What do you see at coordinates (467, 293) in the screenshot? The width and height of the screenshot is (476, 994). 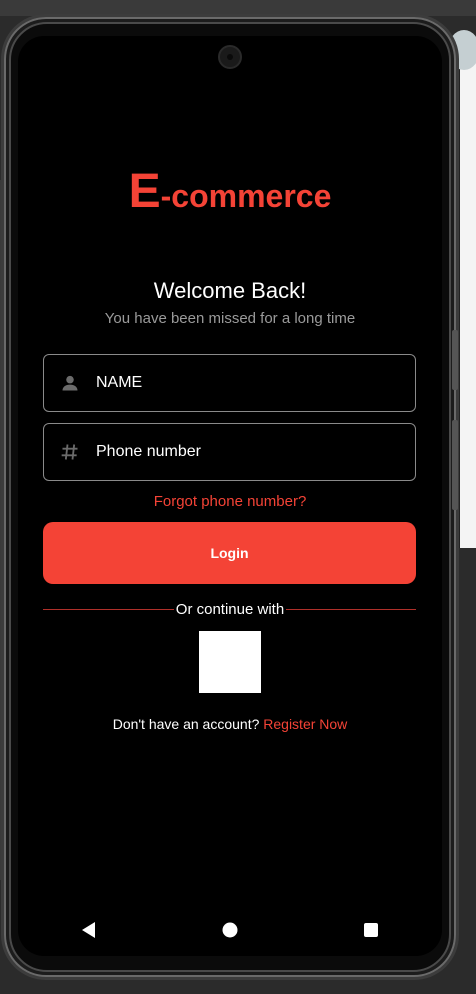 I see `ide-right-panel` at bounding box center [467, 293].